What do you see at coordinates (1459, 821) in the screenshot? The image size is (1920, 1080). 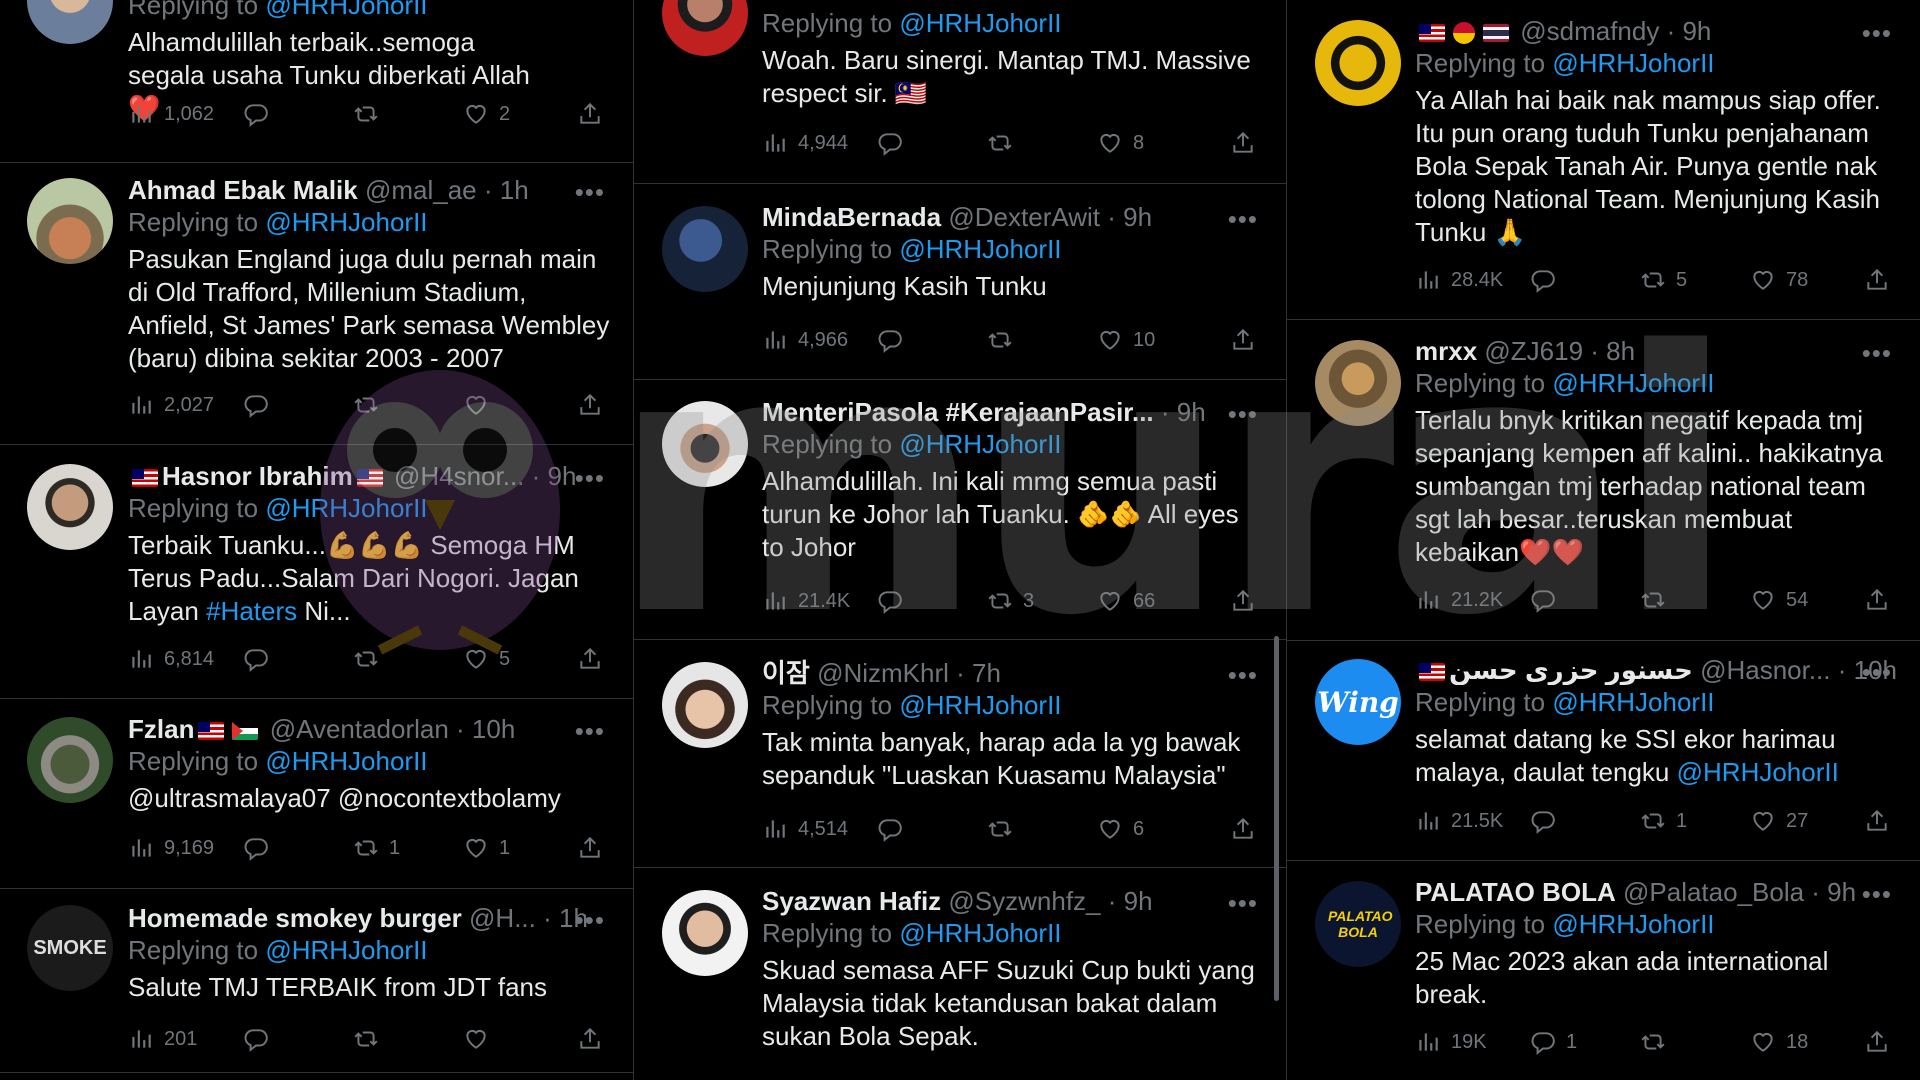 I see `views-button: 21.5K` at bounding box center [1459, 821].